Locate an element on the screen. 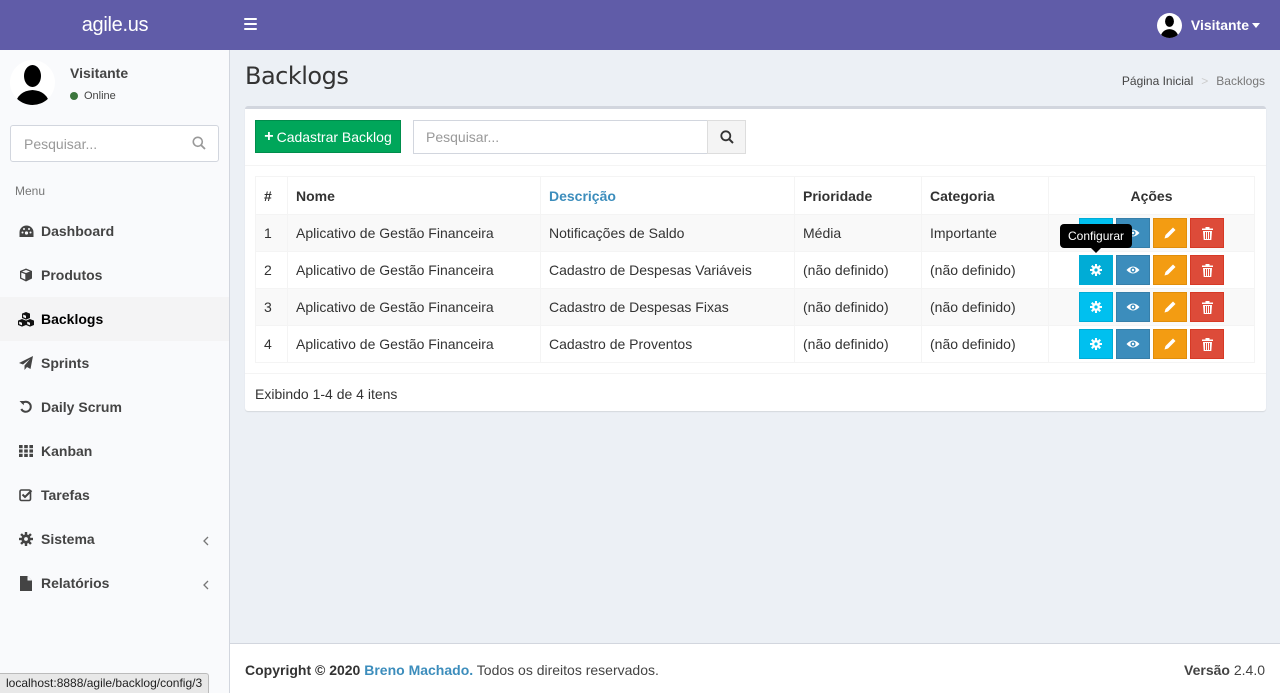 The width and height of the screenshot is (1280, 693). version-number: 2.4.0 is located at coordinates (1249, 670).